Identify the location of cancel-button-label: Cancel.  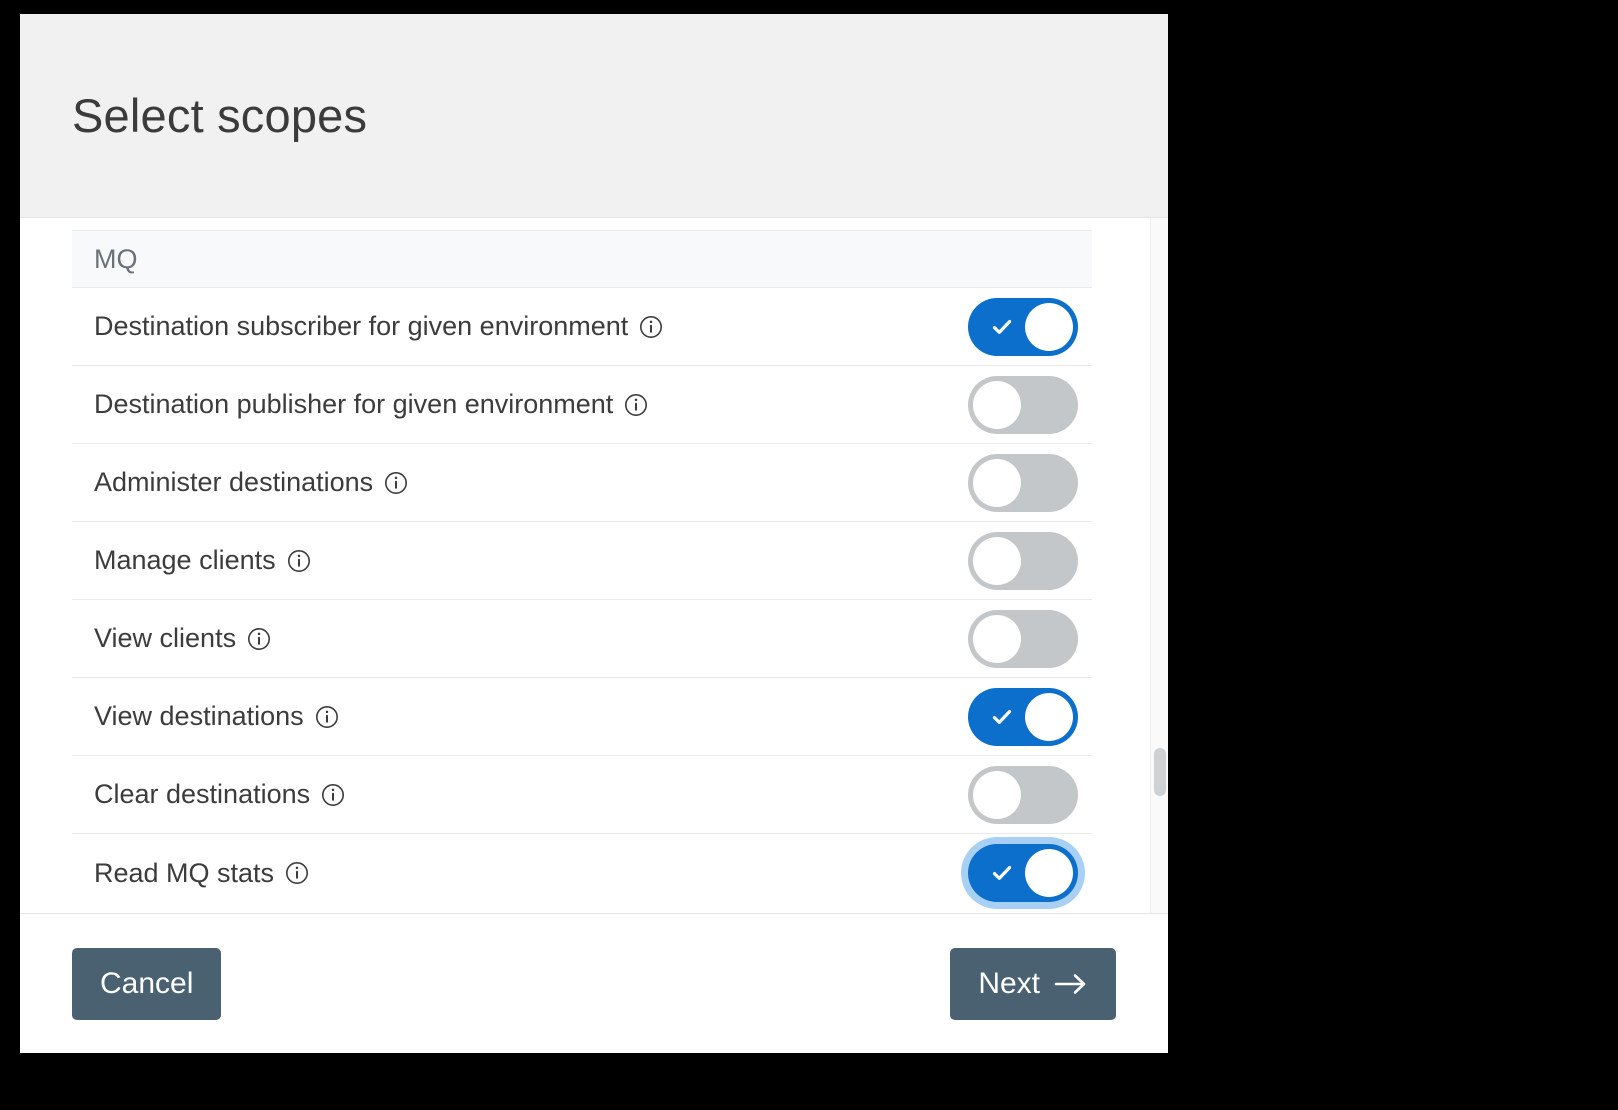
(147, 983).